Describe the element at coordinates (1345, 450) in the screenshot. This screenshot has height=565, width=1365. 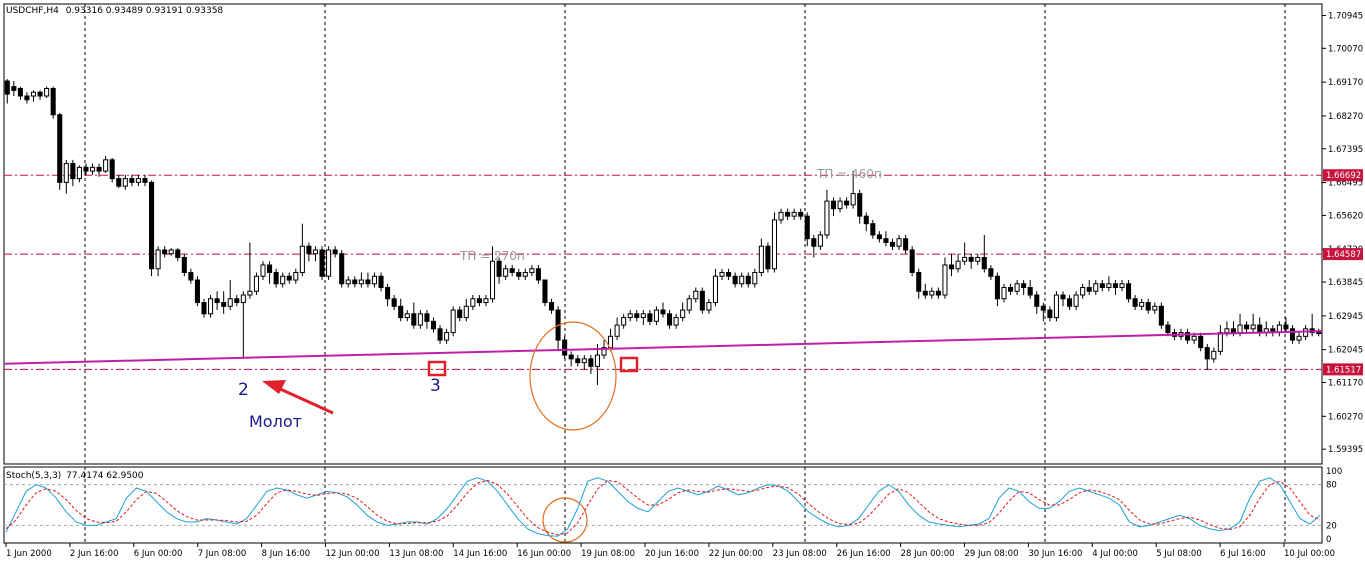
I see `y-tick-label-13: 1.59395` at that location.